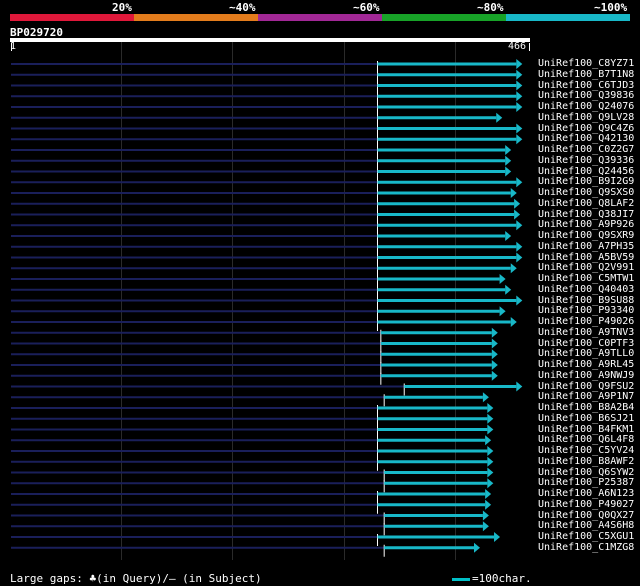 The height and width of the screenshot is (586, 640). What do you see at coordinates (586, 85) in the screenshot?
I see `hit-label: UniRef100_C6TJD3` at bounding box center [586, 85].